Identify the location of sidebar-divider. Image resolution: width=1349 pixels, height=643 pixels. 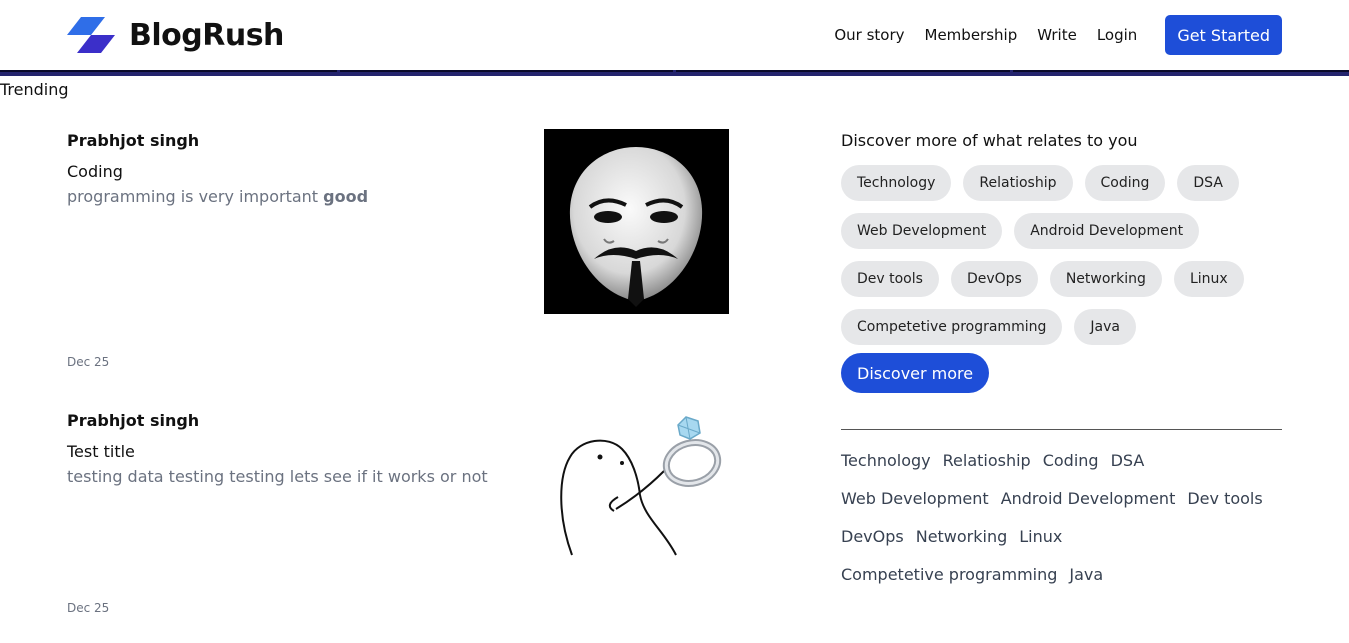
(1061, 429).